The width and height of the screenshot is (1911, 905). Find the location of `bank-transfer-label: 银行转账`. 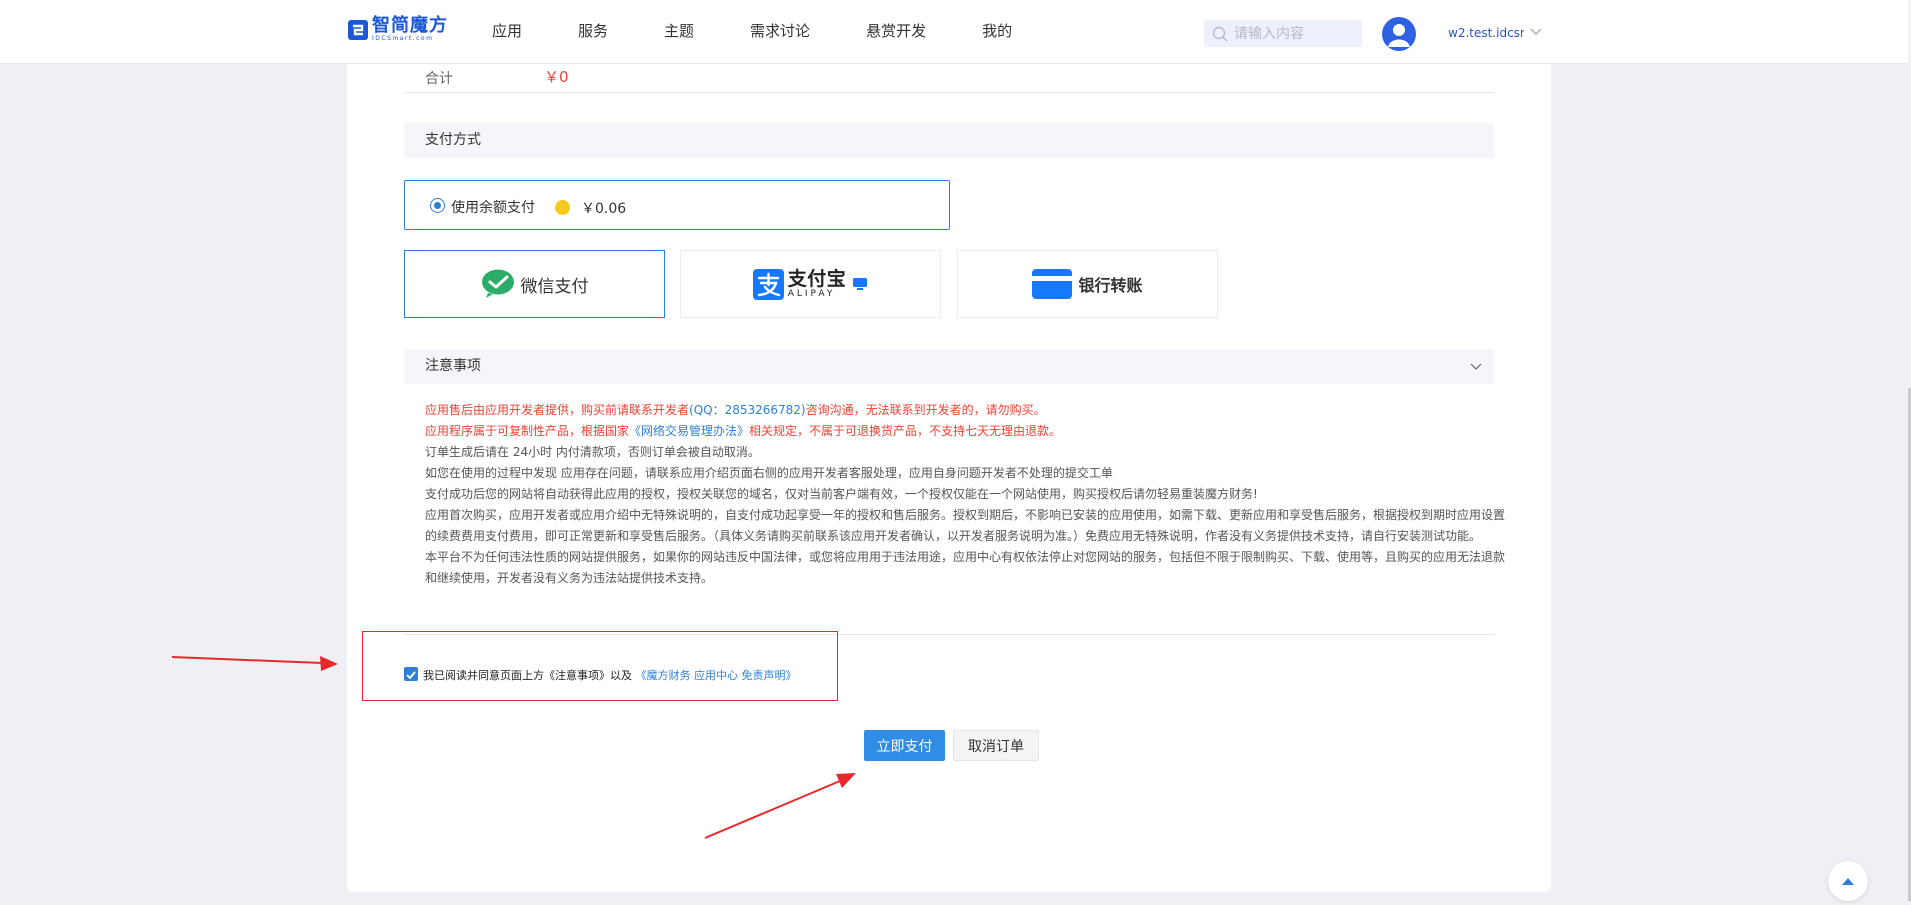

bank-transfer-label: 银行转账 is located at coordinates (1110, 285).